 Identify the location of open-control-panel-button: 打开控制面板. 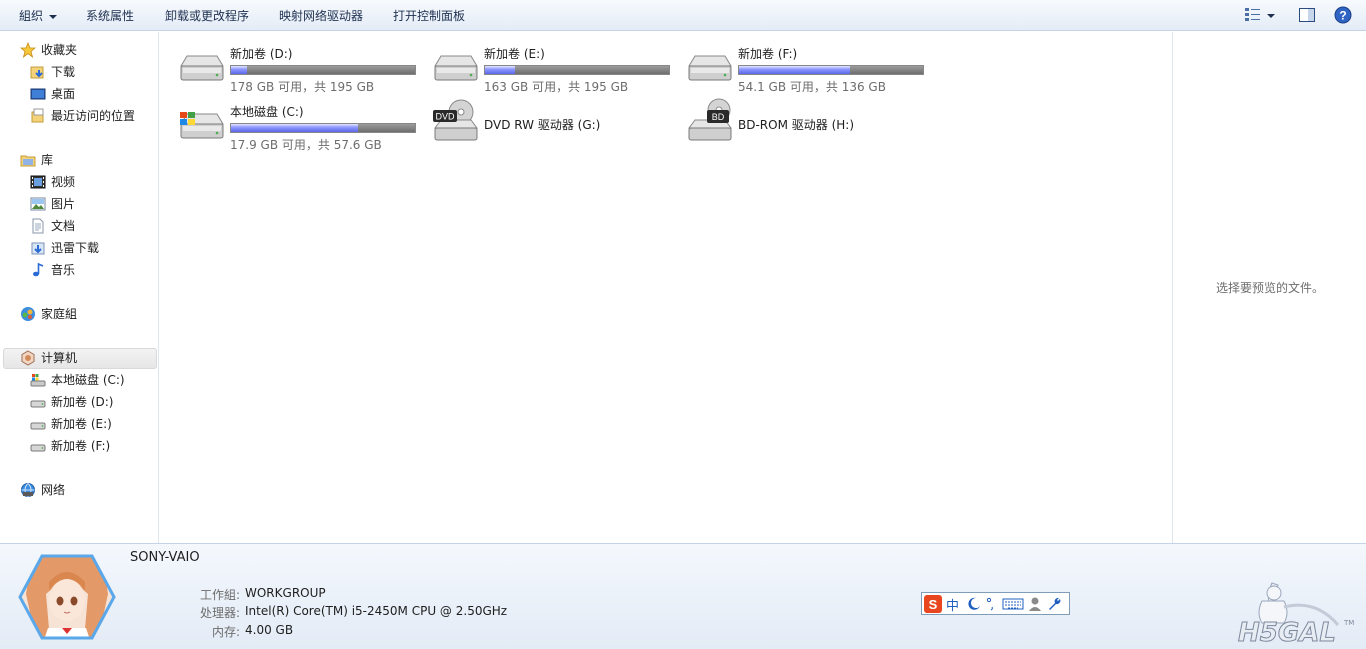
(429, 15).